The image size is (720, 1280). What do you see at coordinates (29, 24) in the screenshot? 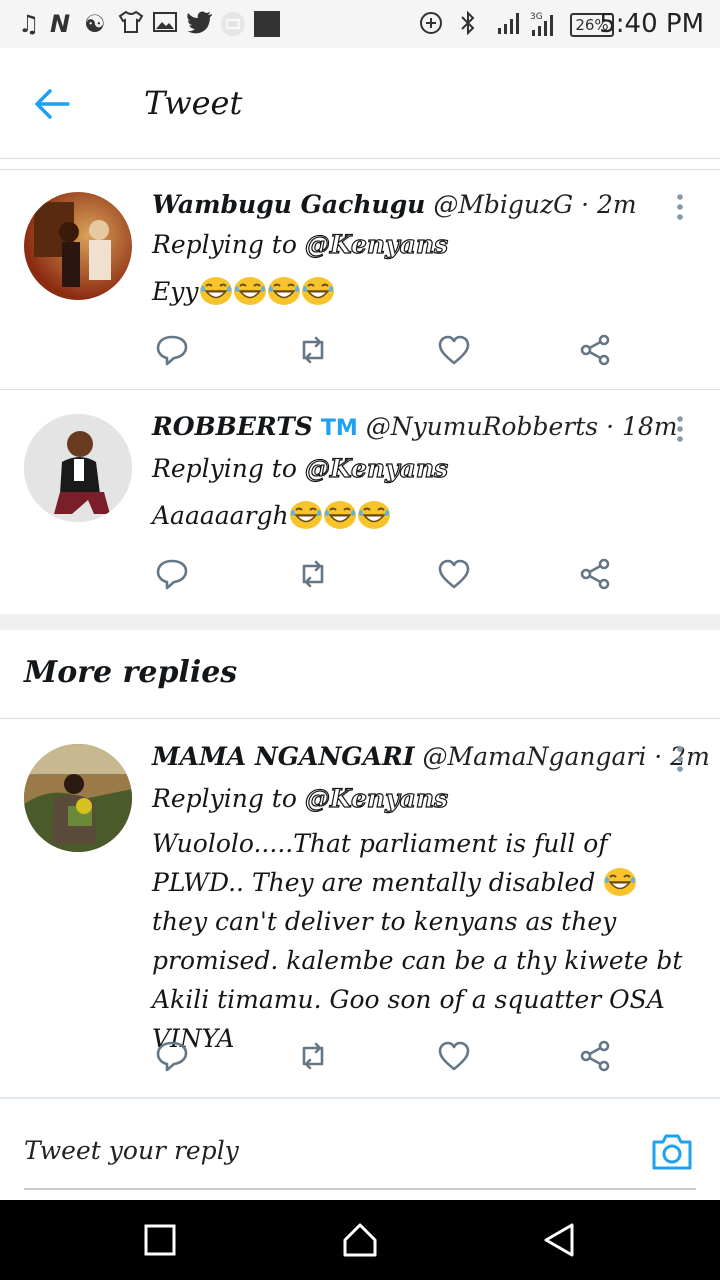
I see `music-icon: ♫` at bounding box center [29, 24].